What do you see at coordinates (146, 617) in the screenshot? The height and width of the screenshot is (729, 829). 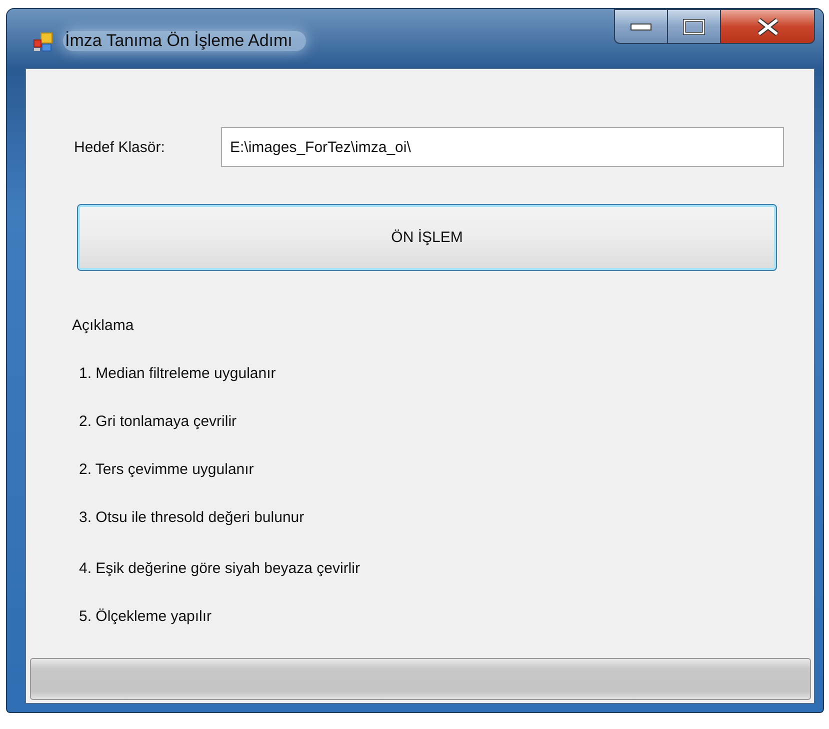 I see `step-text: 5. Ölçekleme yapılır` at bounding box center [146, 617].